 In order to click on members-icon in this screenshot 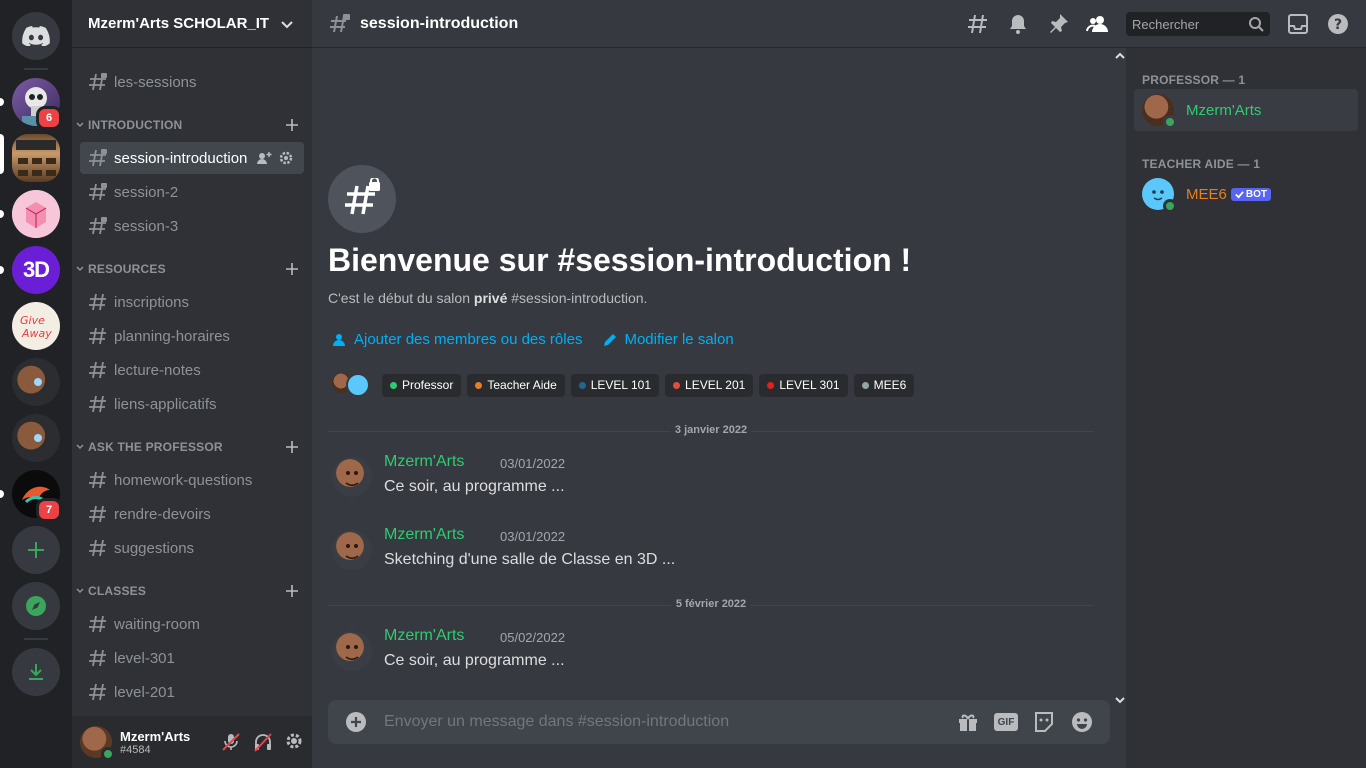, I will do `click(1098, 24)`.